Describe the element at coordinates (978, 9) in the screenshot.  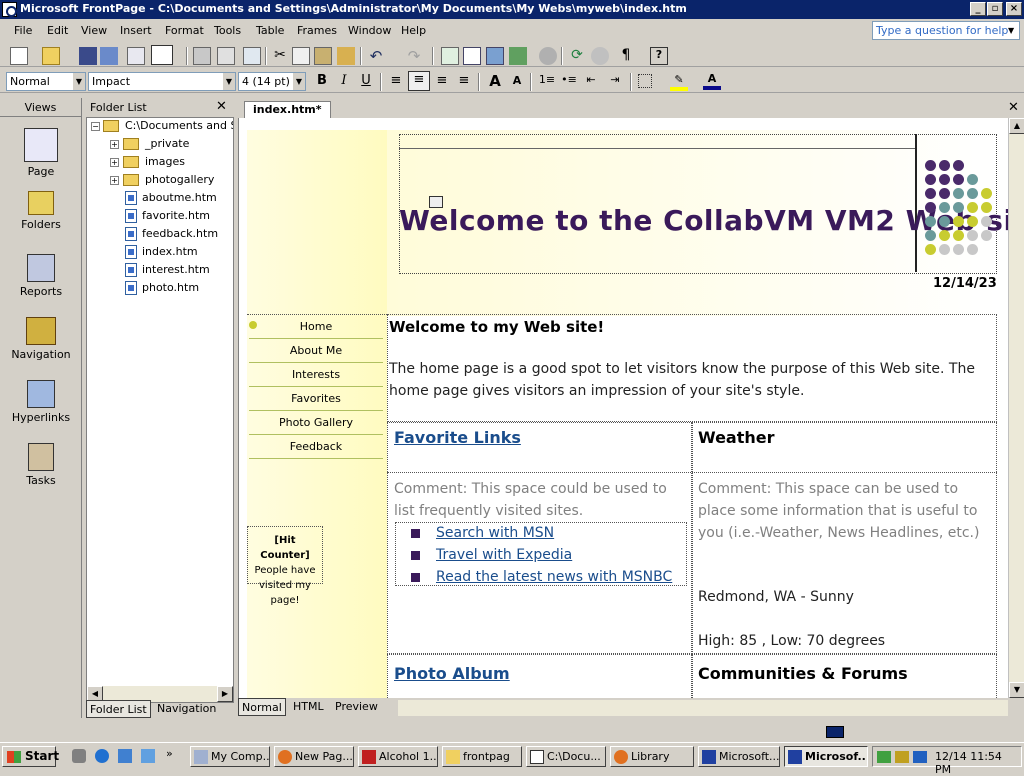
I see `minimize-button: _` at that location.